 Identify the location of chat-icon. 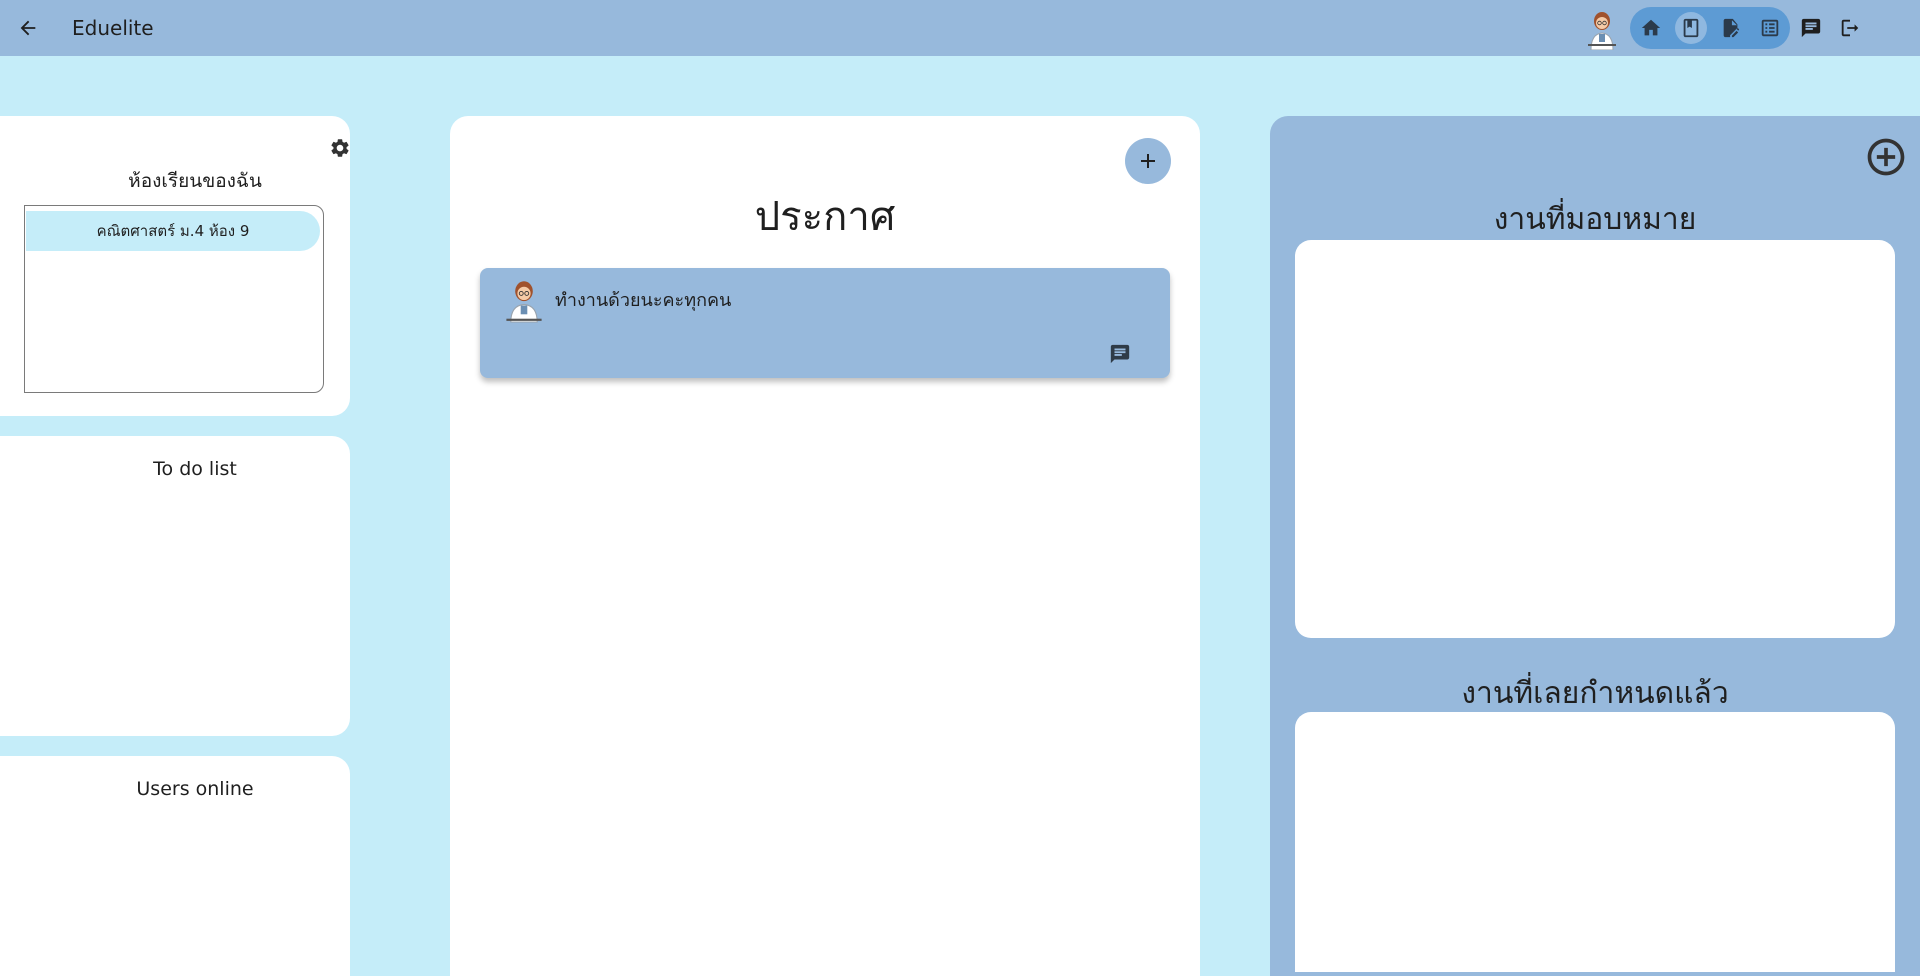
(1811, 28).